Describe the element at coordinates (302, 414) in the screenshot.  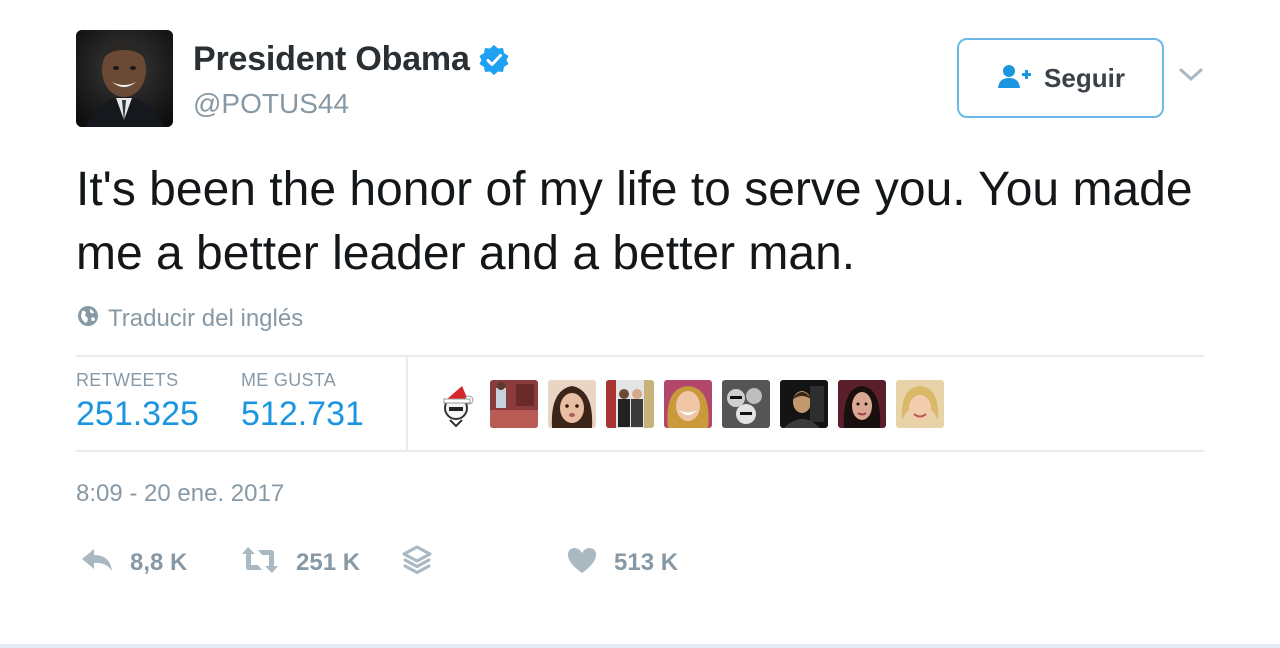
I see `likes-count: 512.731` at that location.